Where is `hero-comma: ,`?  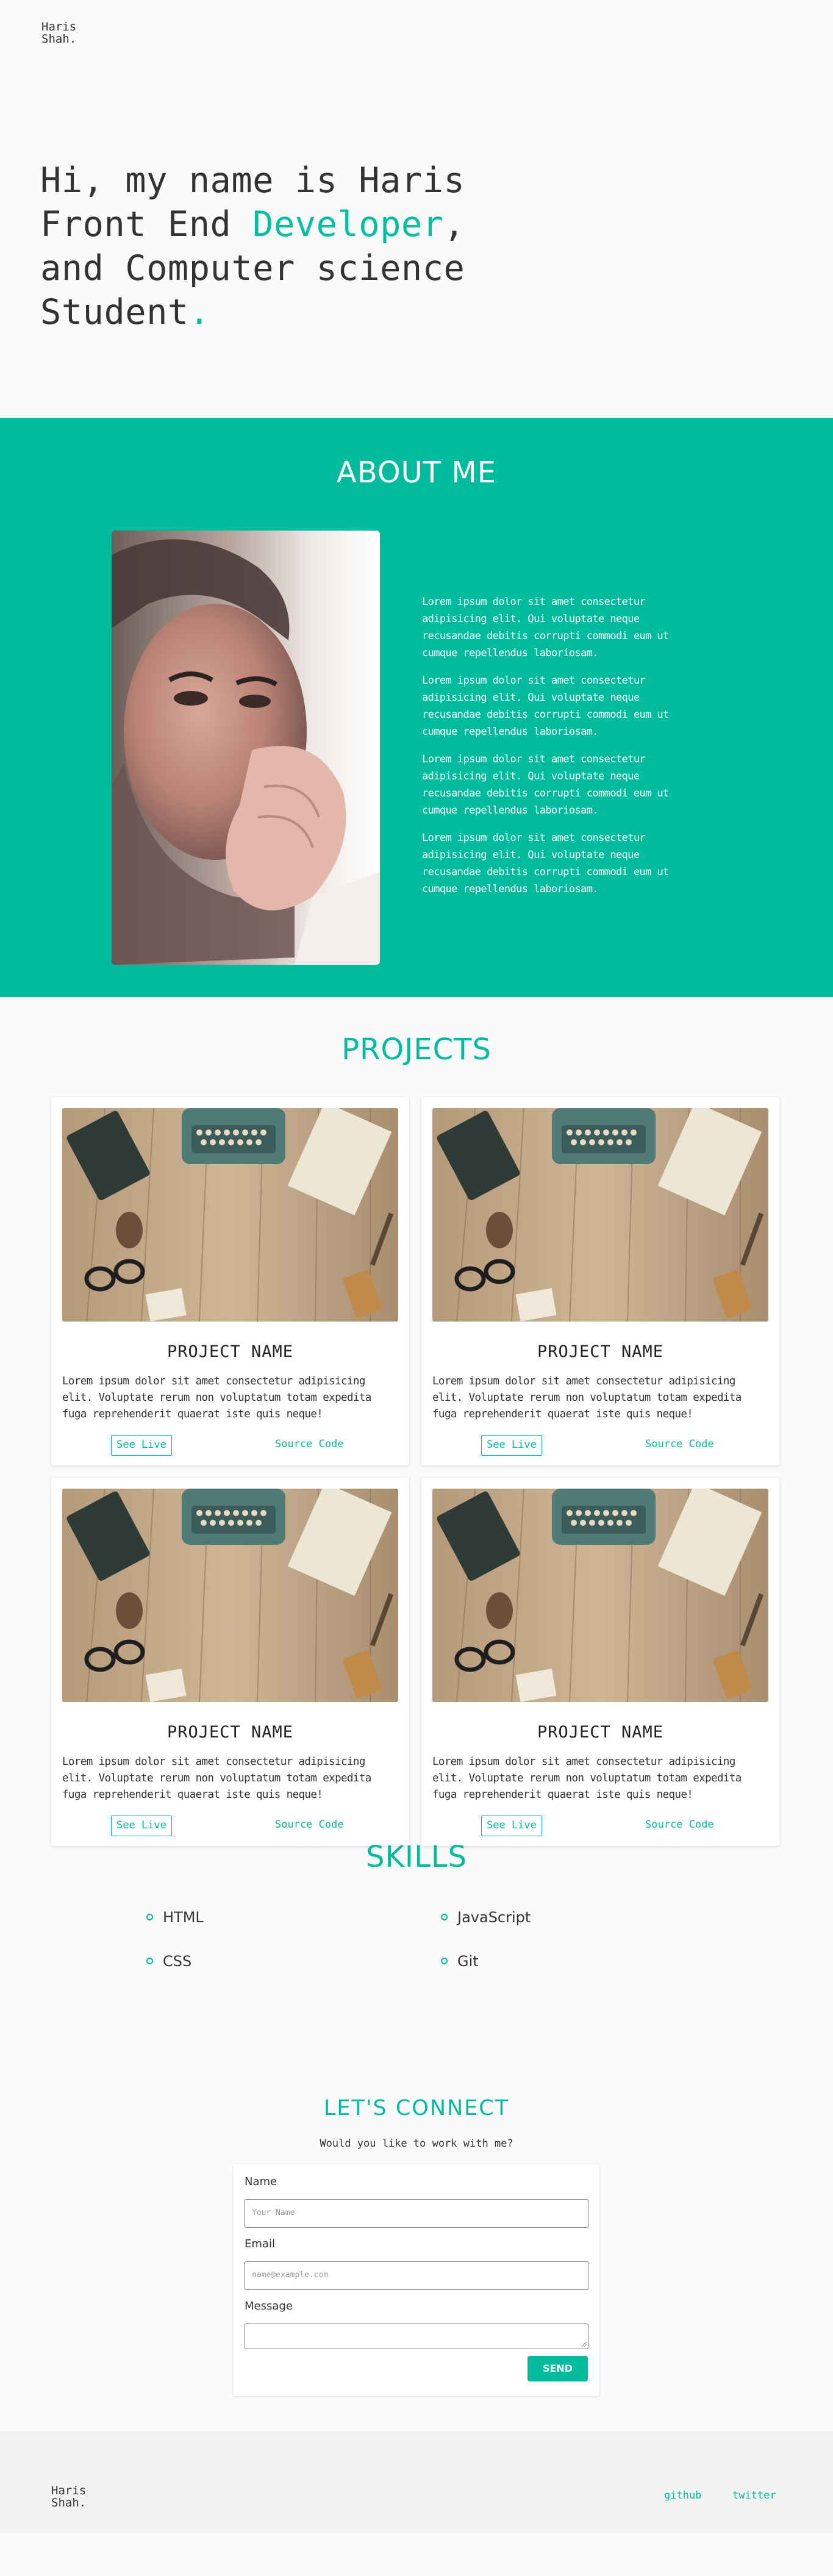
hero-comma: , is located at coordinates (454, 224).